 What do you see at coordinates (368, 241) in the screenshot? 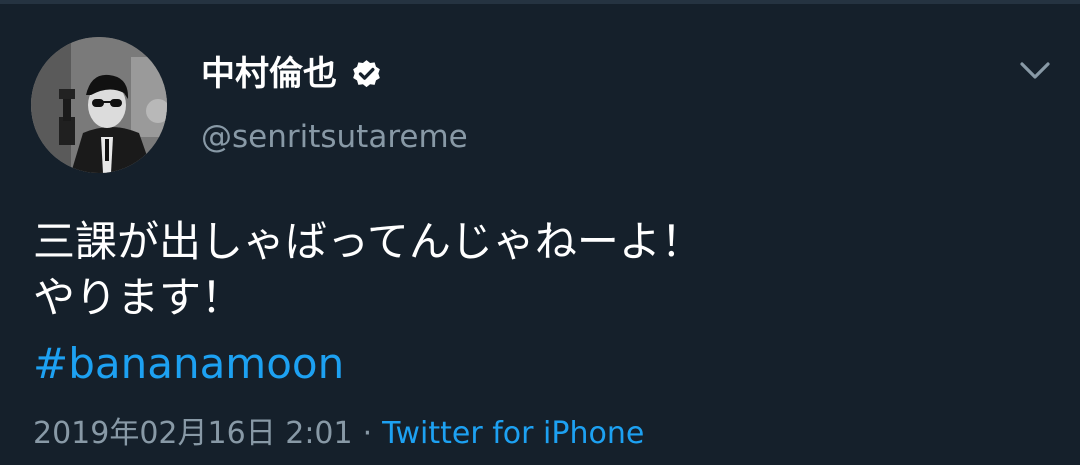
I see `tweet-text-line: 三課が出しゃばってんじゃねーよ！` at bounding box center [368, 241].